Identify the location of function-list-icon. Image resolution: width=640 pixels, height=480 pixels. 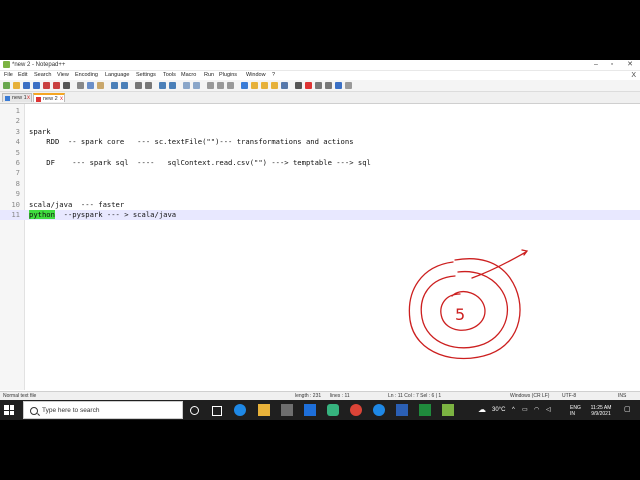
(264, 85).